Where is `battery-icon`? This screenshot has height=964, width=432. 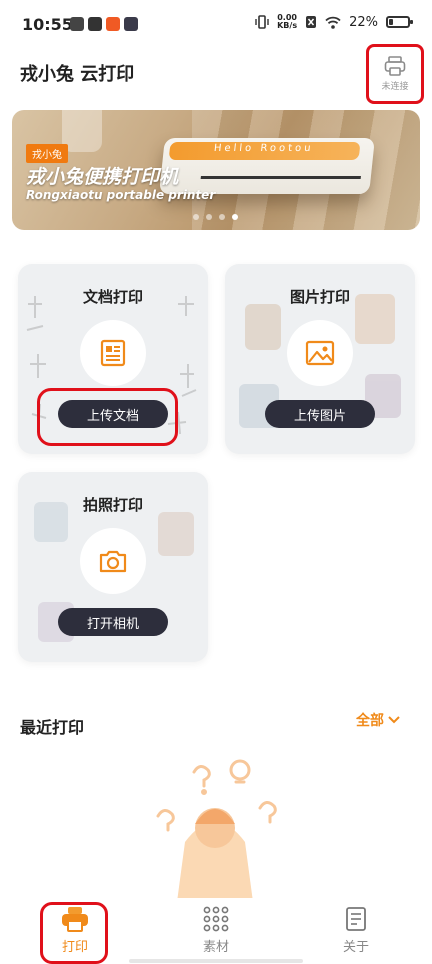
battery-icon is located at coordinates (399, 22).